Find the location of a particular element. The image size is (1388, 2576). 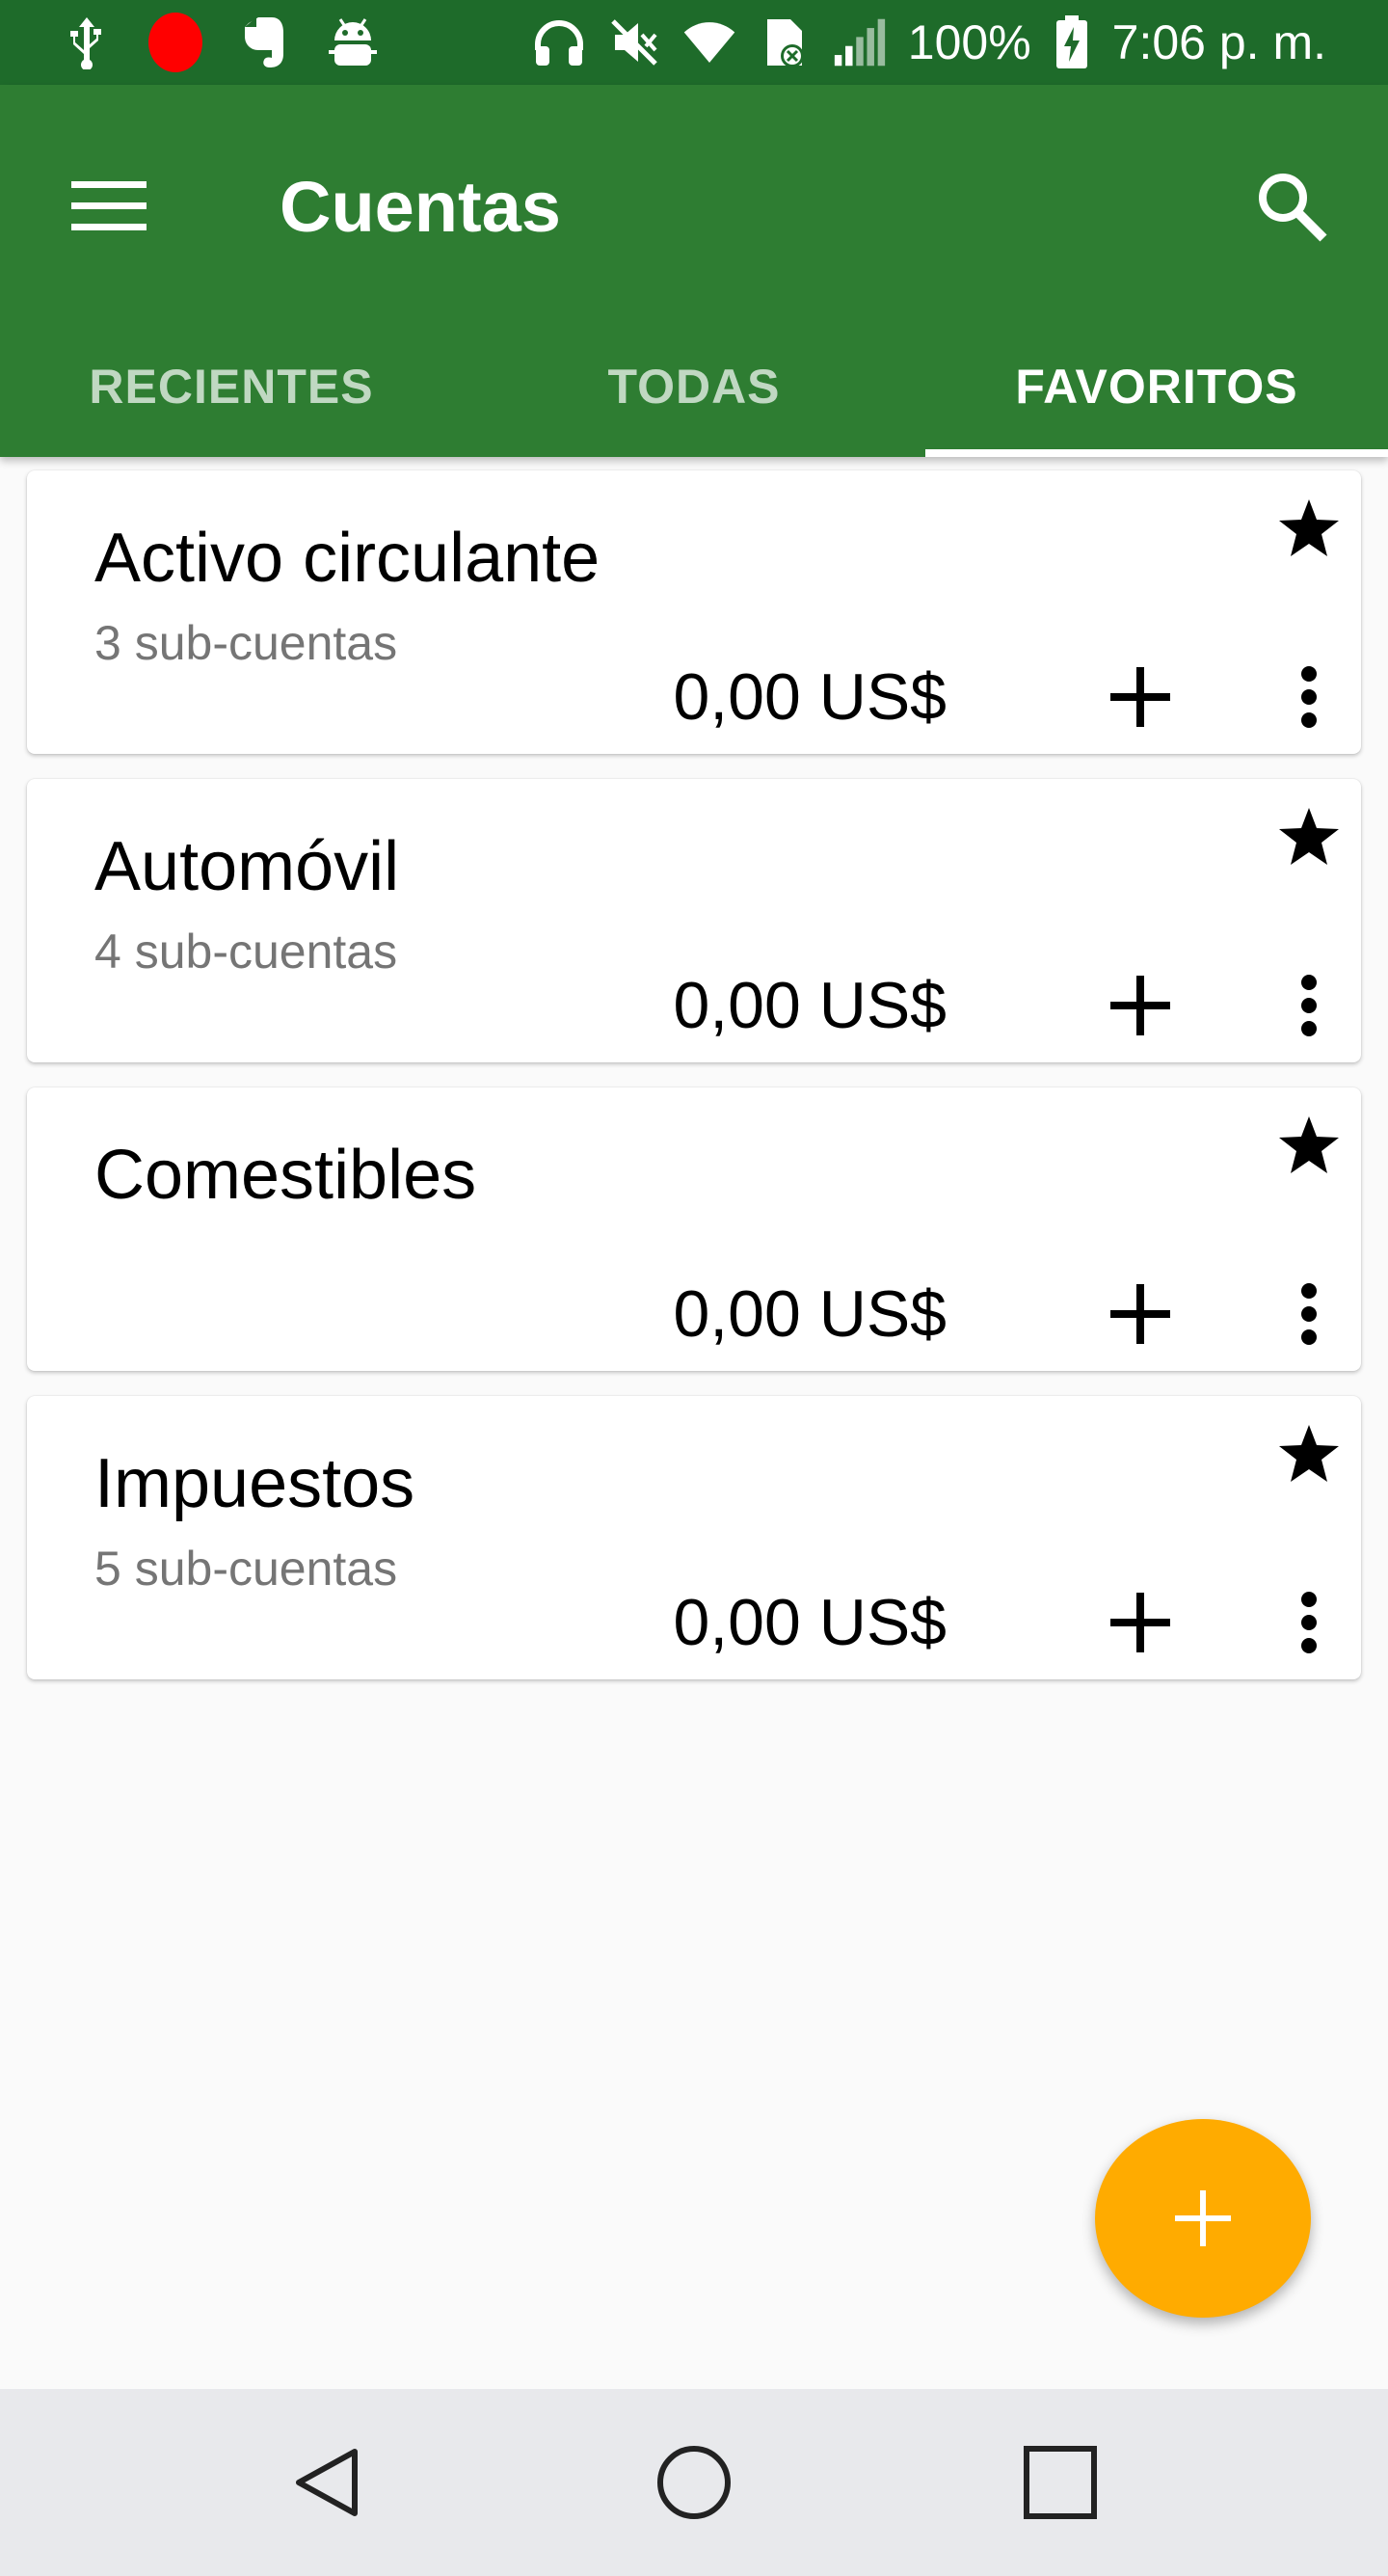

status-bar: 100% 7:06 p. m. is located at coordinates (694, 42).